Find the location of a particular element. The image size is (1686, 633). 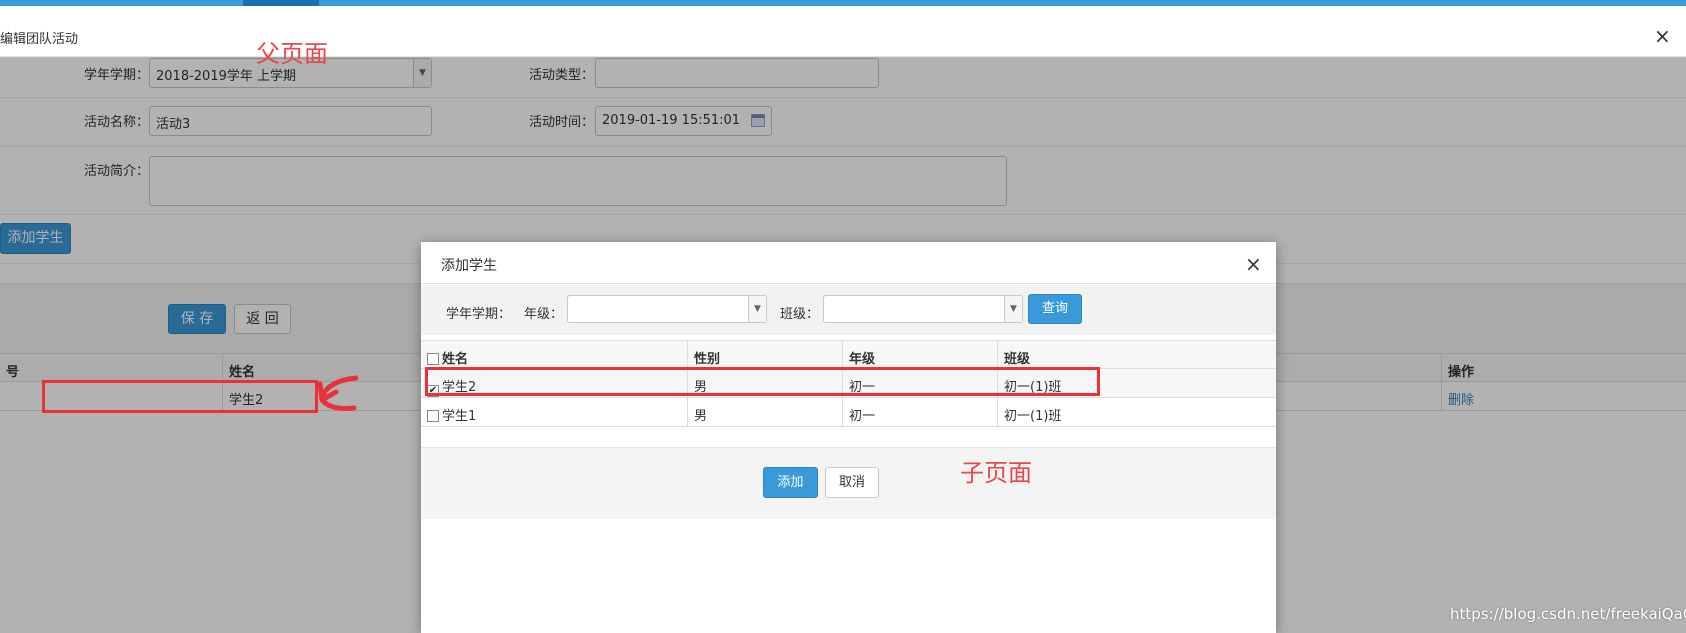

filter-term-label: 学年学期： is located at coordinates (479, 314).